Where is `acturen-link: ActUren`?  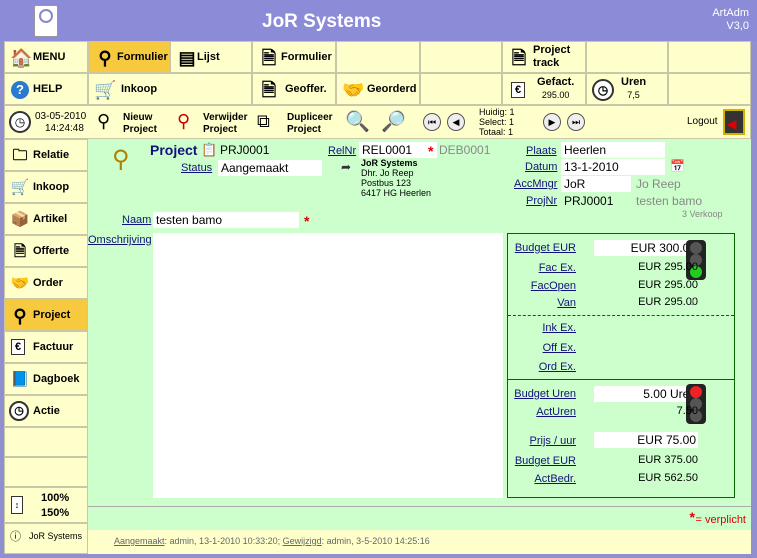 acturen-link: ActUren is located at coordinates (556, 412).